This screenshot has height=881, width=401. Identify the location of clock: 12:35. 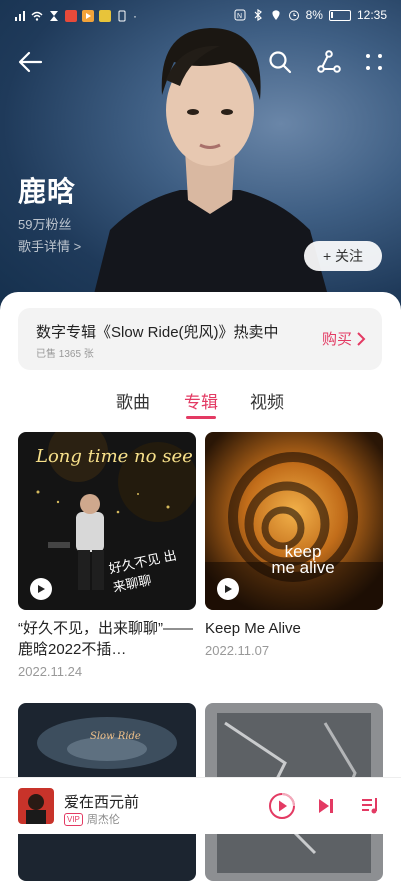
(371, 15).